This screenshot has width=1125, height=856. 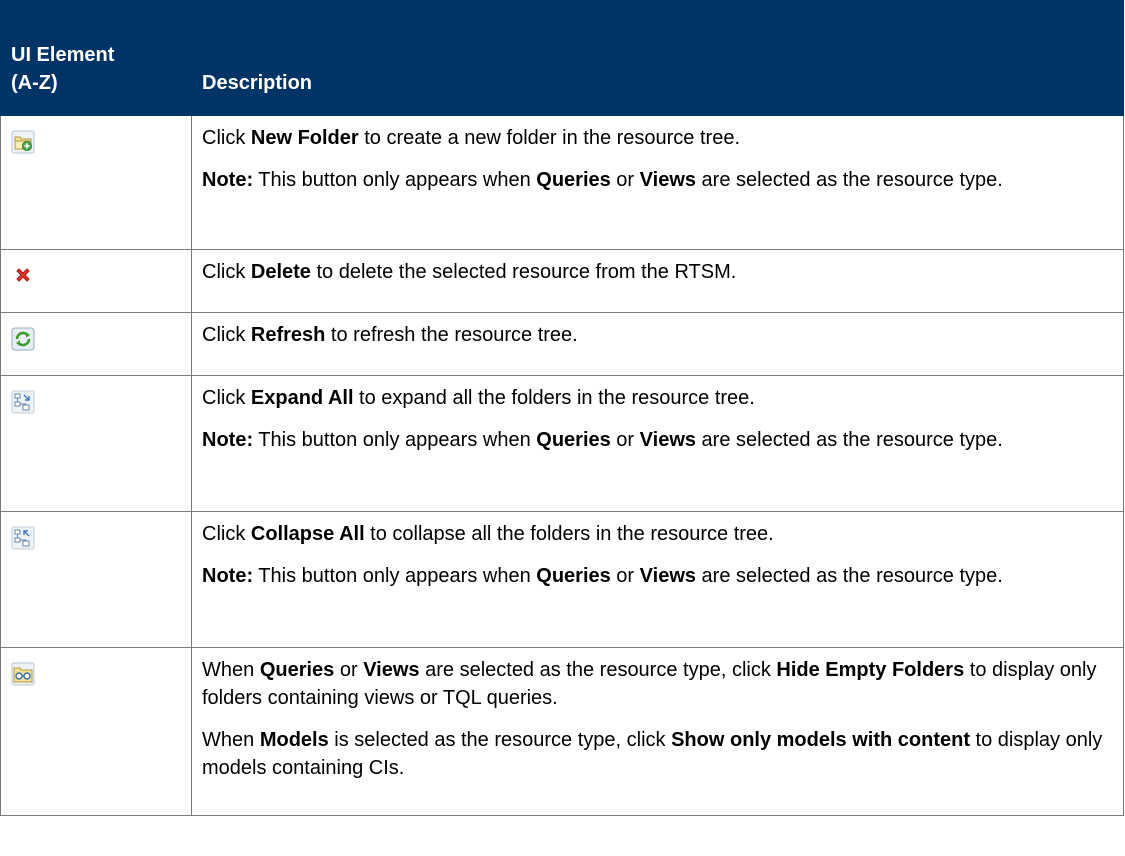 I want to click on hide-empty-folders-icon, so click(x=23, y=674).